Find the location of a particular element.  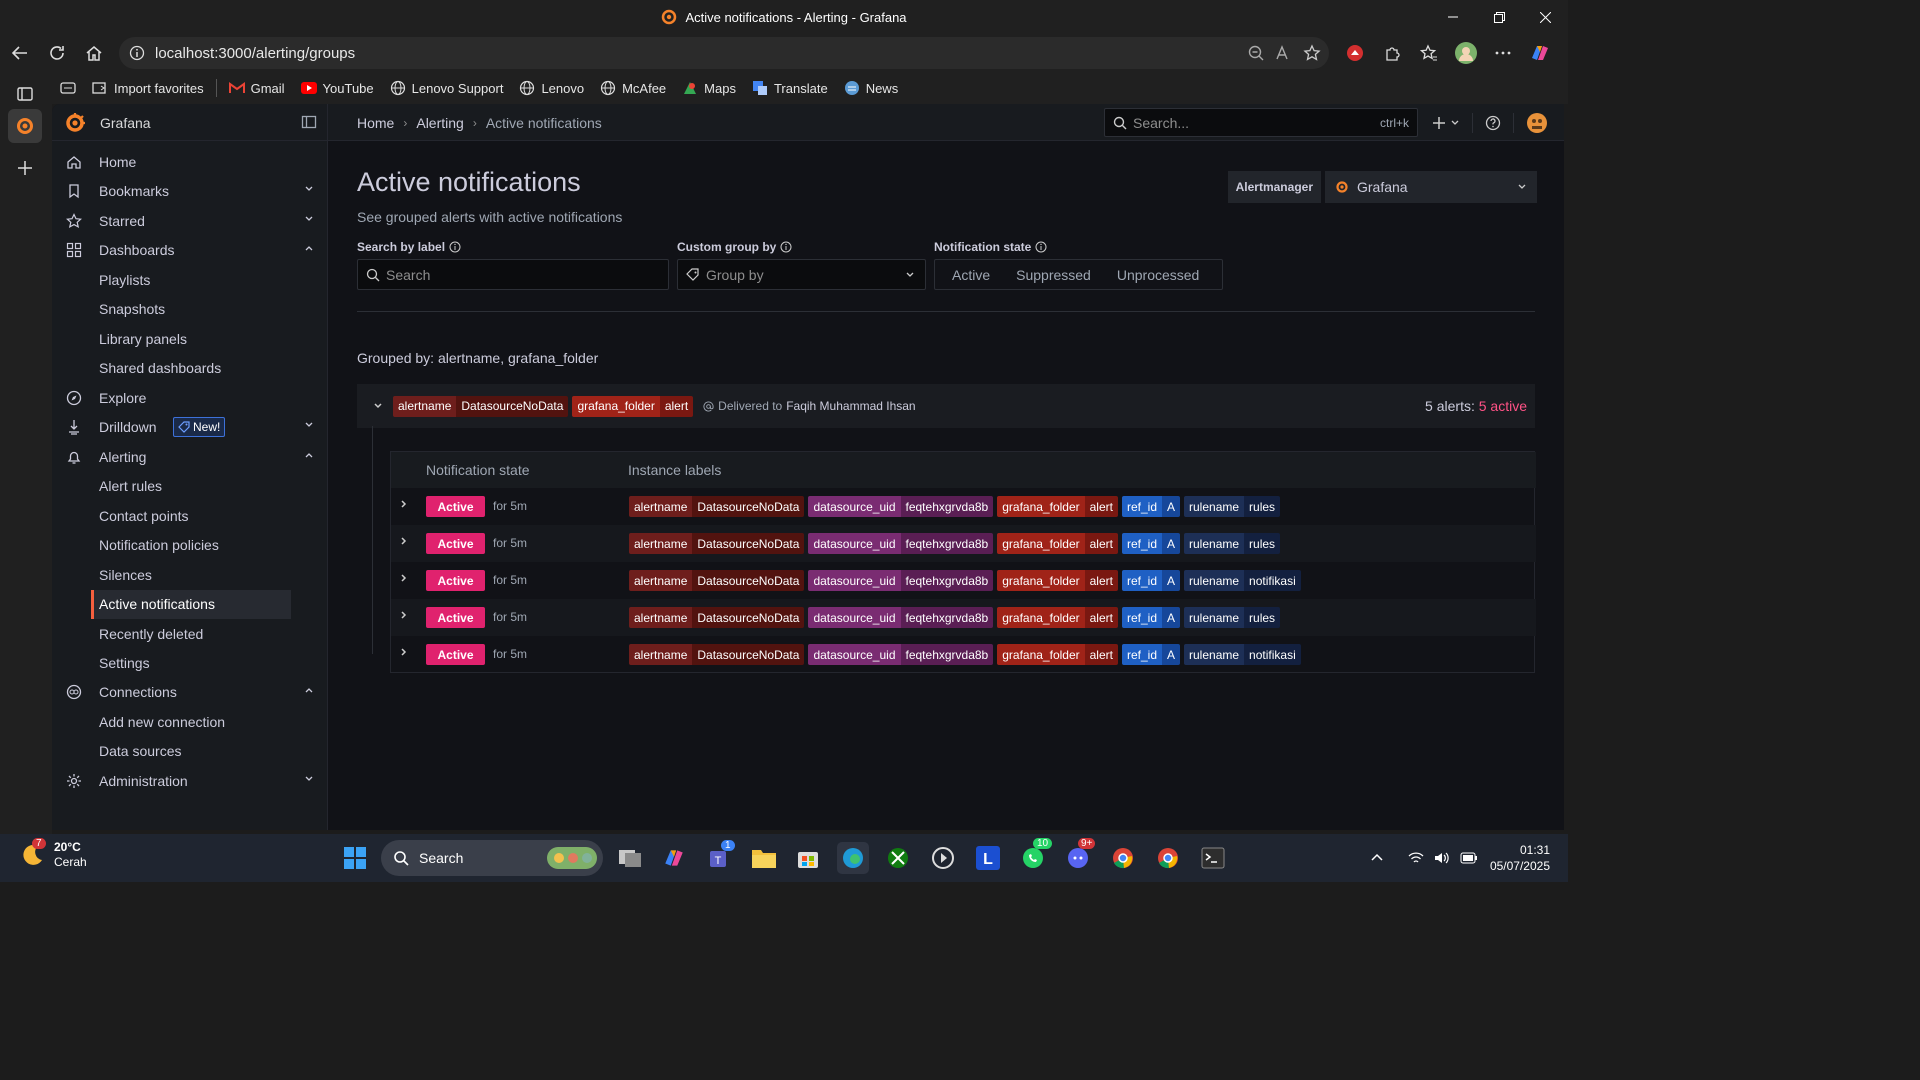

home-icon is located at coordinates (94, 53).